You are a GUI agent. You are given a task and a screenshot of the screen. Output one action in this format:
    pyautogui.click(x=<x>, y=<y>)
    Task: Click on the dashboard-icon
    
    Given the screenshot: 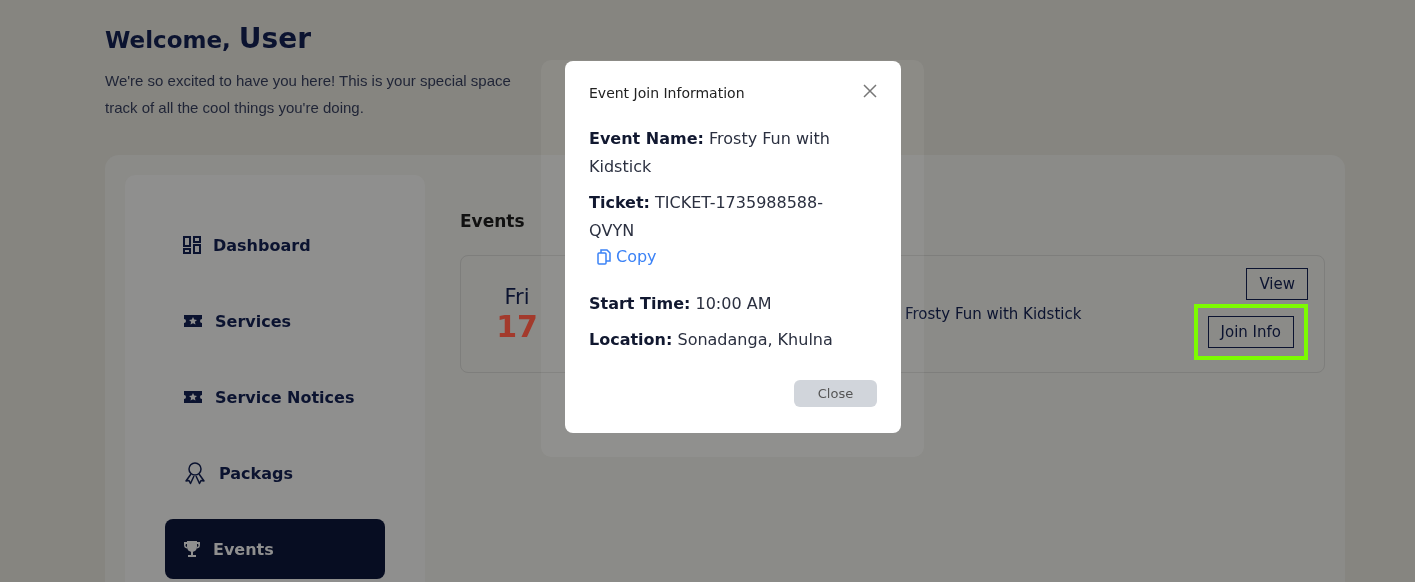 What is the action you would take?
    pyautogui.click(x=192, y=245)
    